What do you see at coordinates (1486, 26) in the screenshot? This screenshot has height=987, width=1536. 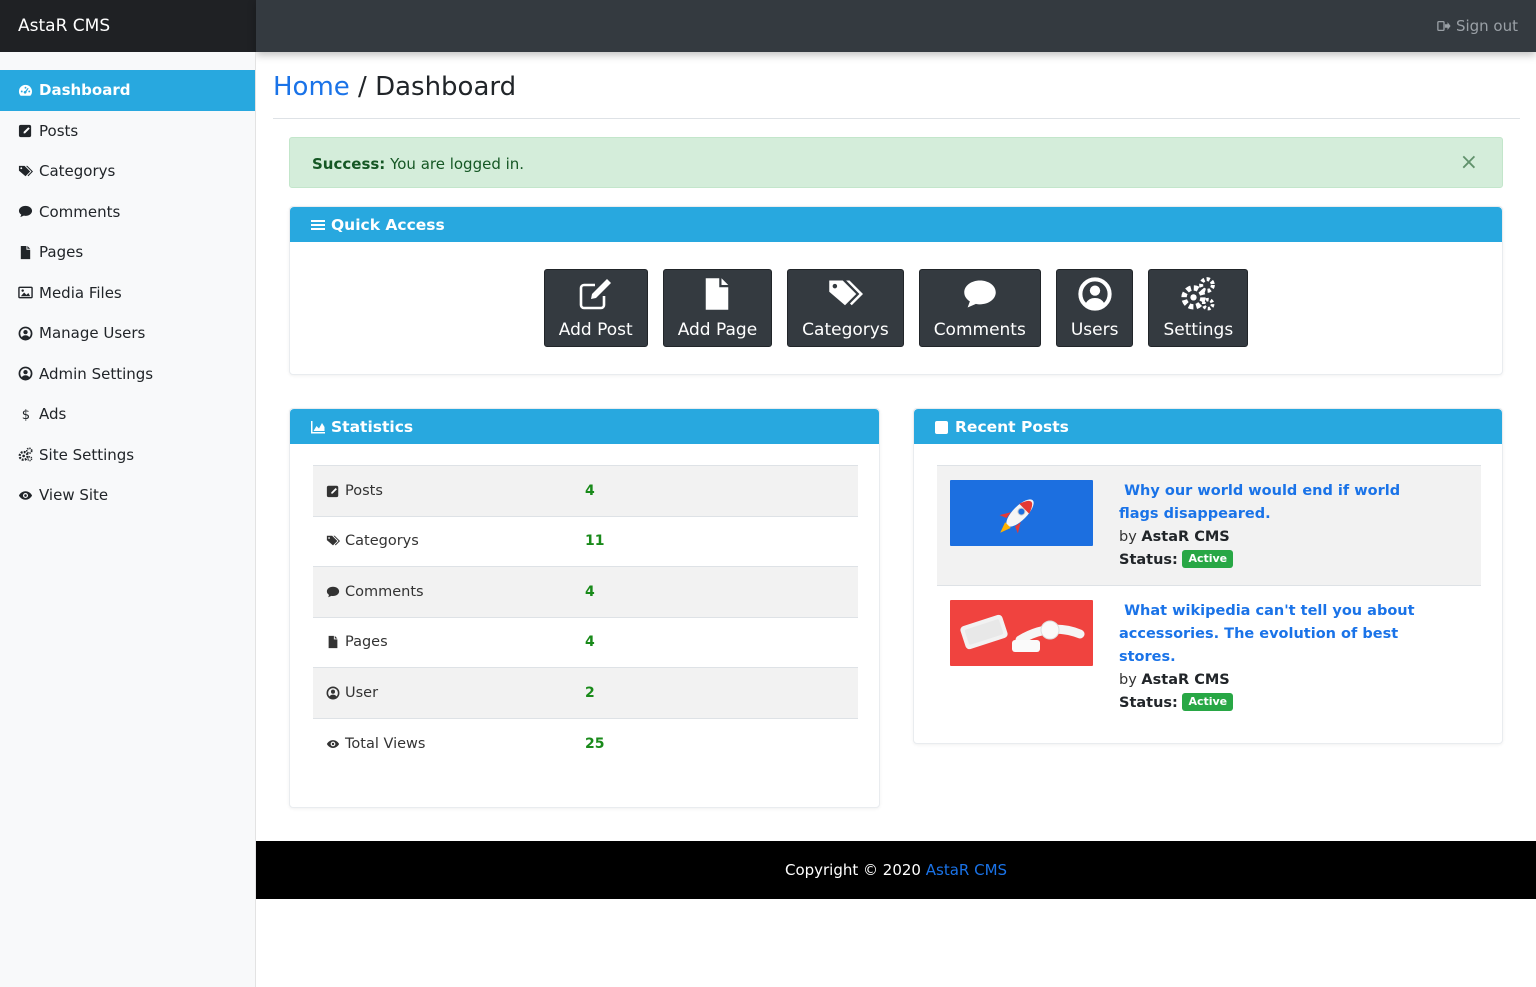 I see `sign-out-label: Sign out` at bounding box center [1486, 26].